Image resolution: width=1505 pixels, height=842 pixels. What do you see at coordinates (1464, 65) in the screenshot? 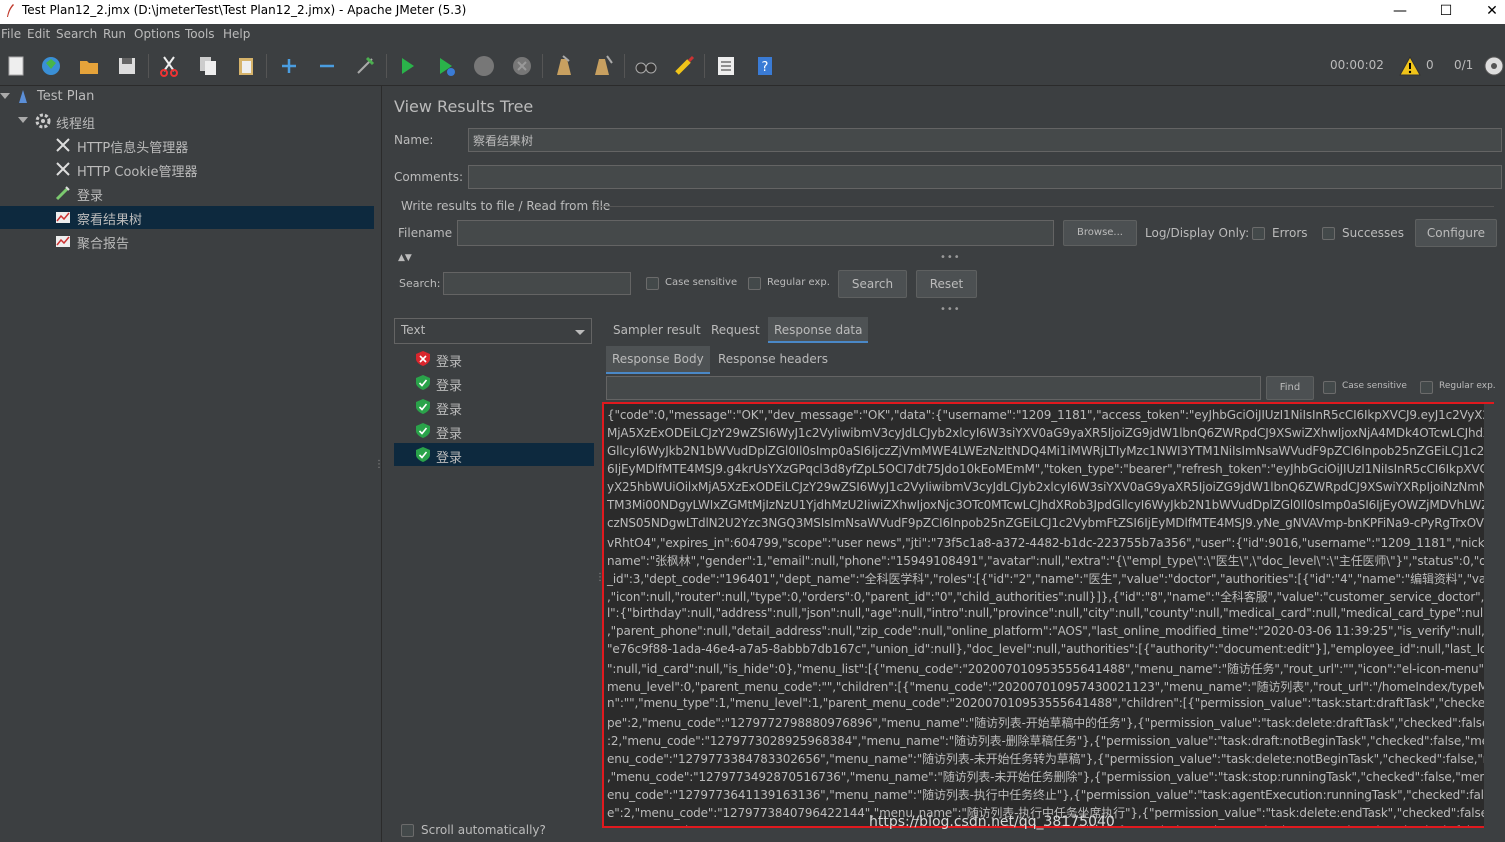
I see `thread-count: 0/1` at bounding box center [1464, 65].